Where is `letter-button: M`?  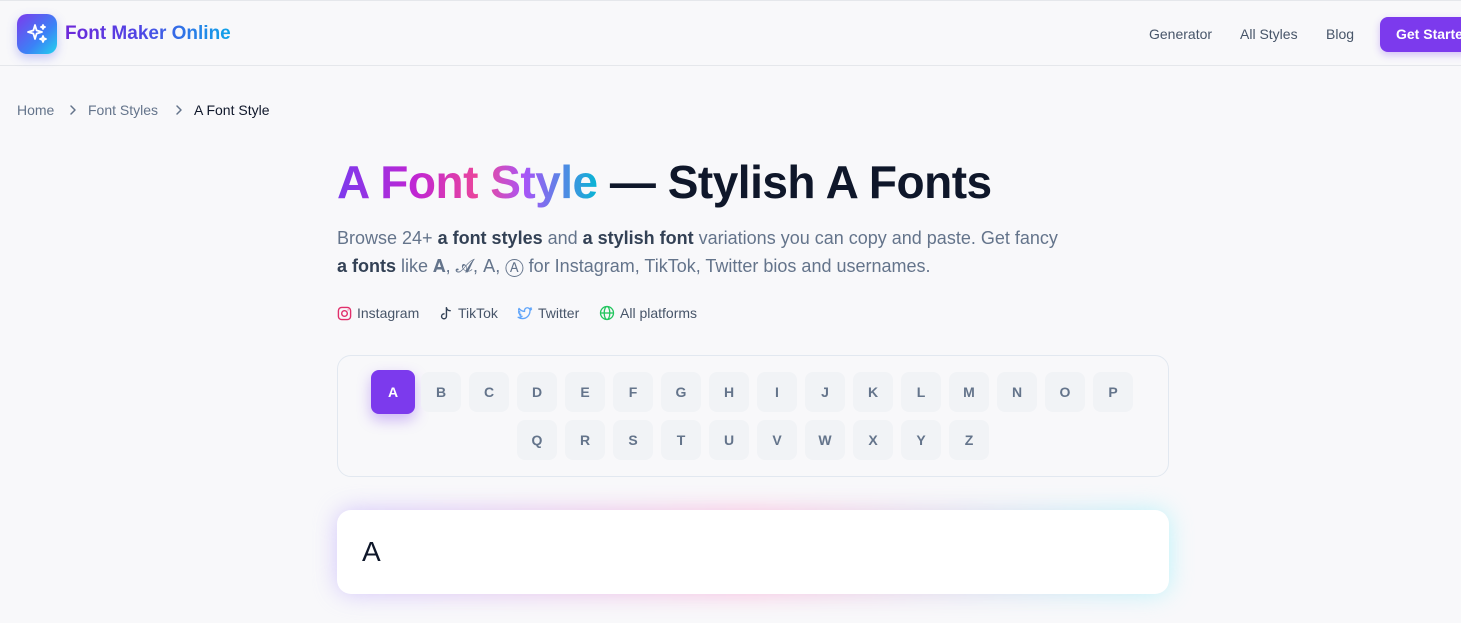
letter-button: M is located at coordinates (969, 392).